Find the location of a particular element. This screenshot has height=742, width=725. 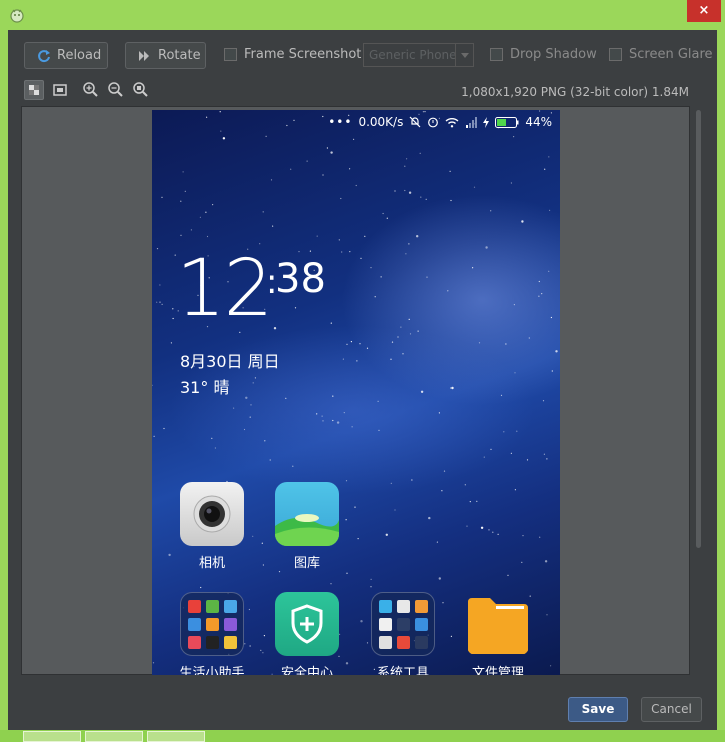

mute-bell-icon is located at coordinates (415, 122).